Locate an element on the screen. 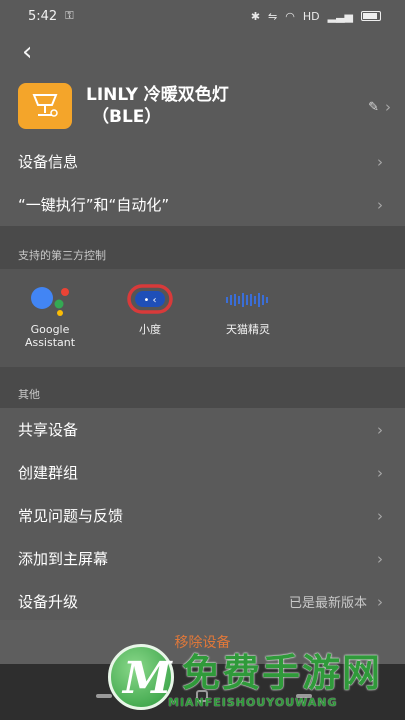 The height and width of the screenshot is (720, 405). device-header: LINLY 冷暖双色灯 （BLE） ✎ › is located at coordinates (202, 106).